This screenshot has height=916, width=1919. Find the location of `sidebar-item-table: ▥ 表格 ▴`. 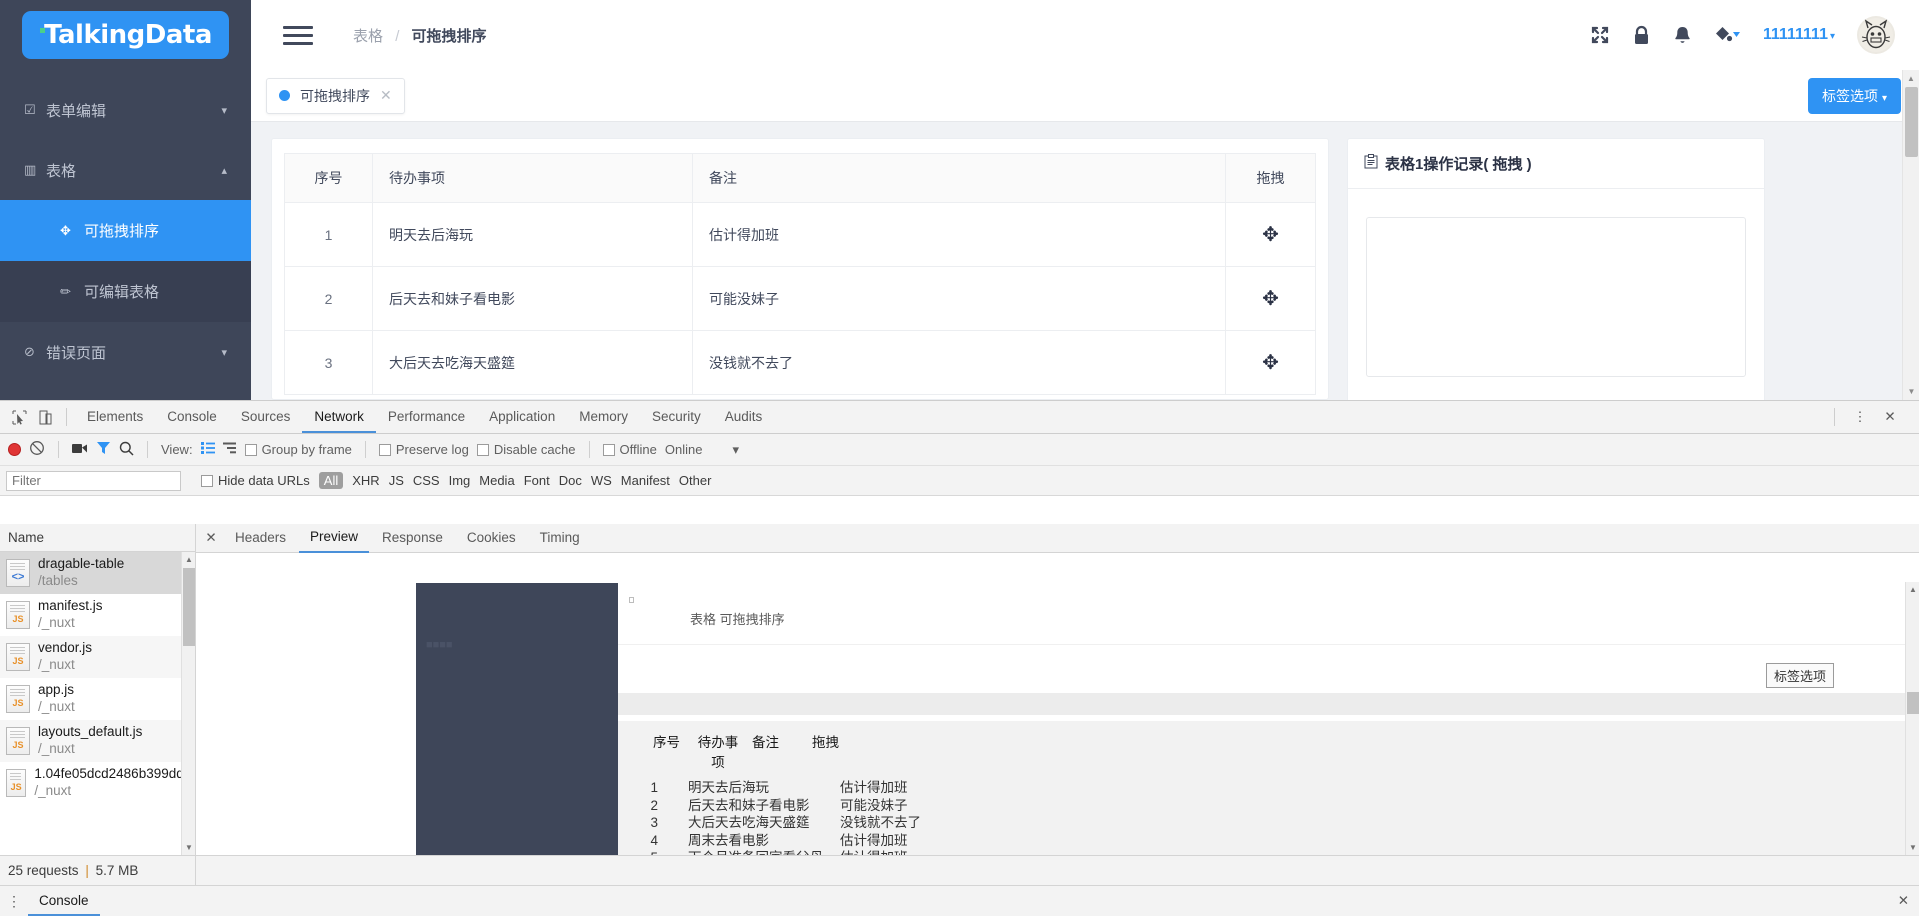

sidebar-item-table: ▥ 表格 ▴ is located at coordinates (125, 170).